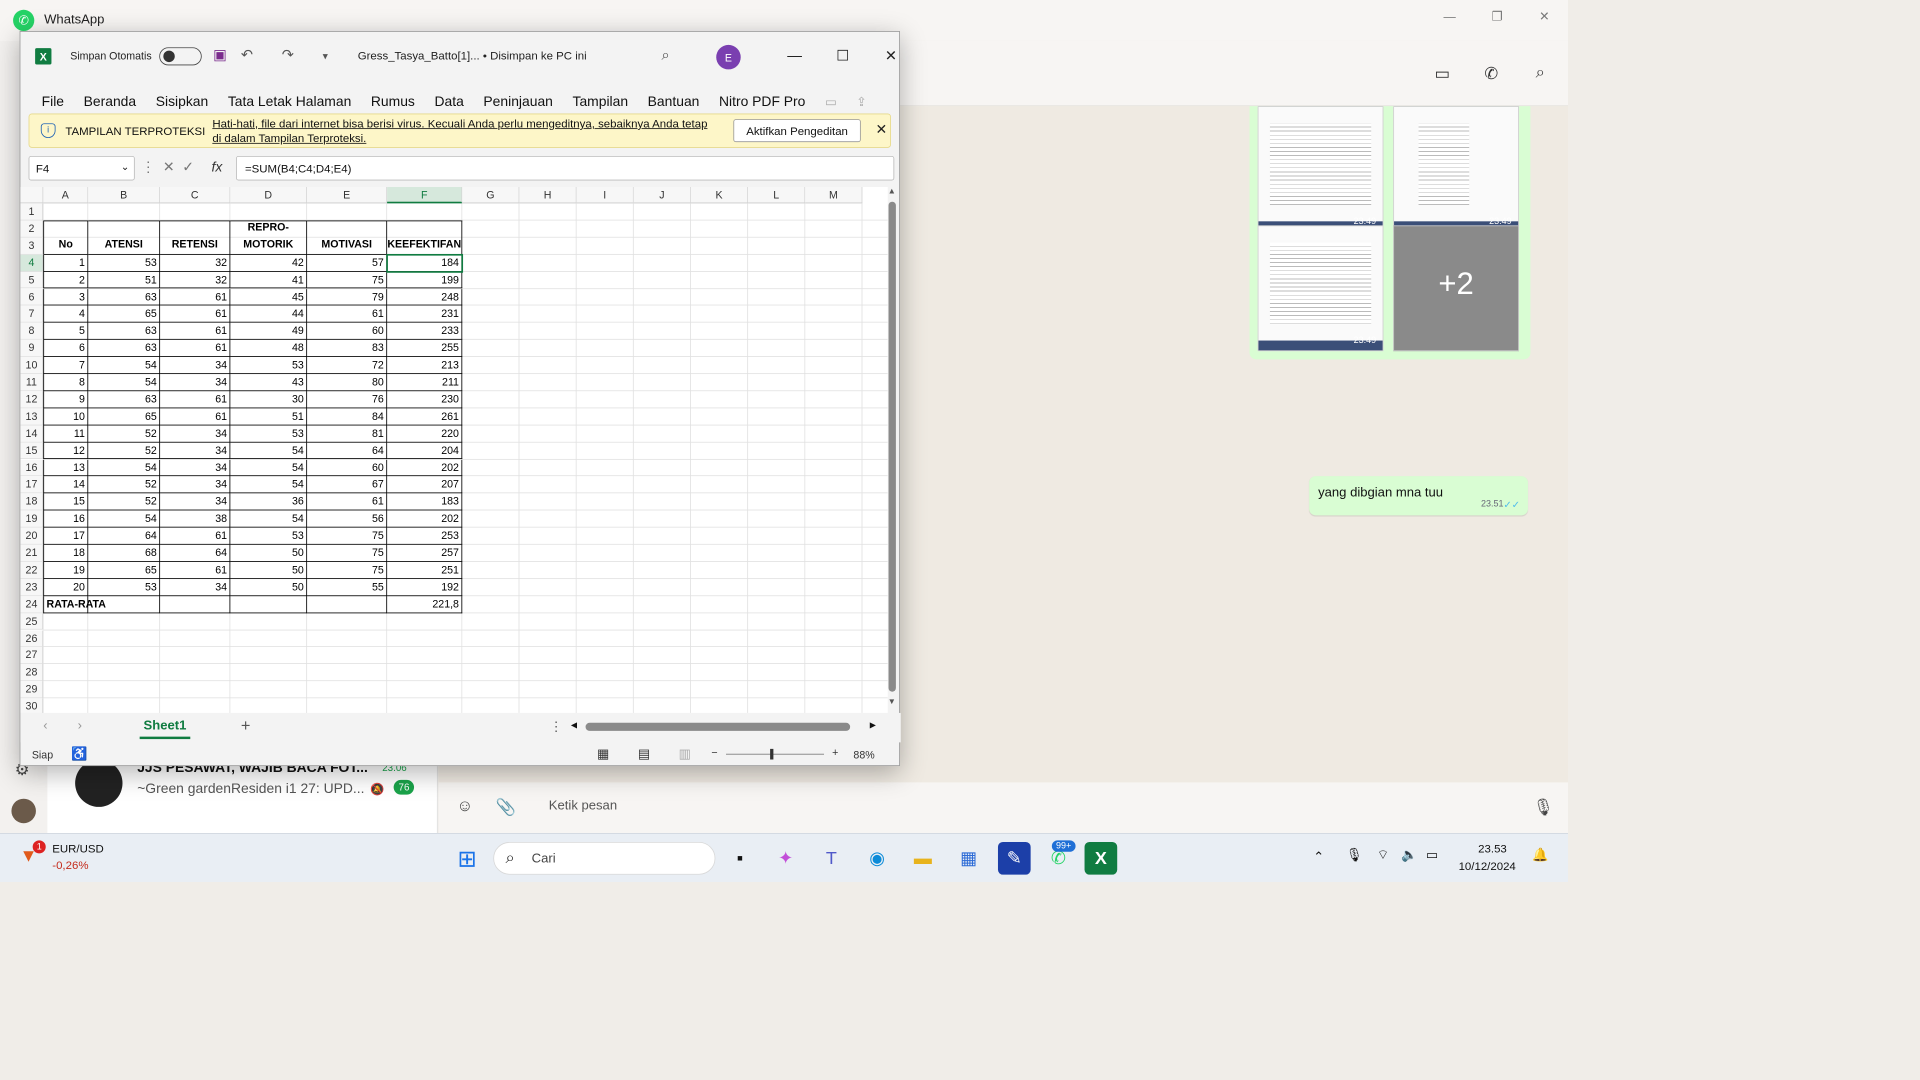  I want to click on cell: 3, so click(66, 297).